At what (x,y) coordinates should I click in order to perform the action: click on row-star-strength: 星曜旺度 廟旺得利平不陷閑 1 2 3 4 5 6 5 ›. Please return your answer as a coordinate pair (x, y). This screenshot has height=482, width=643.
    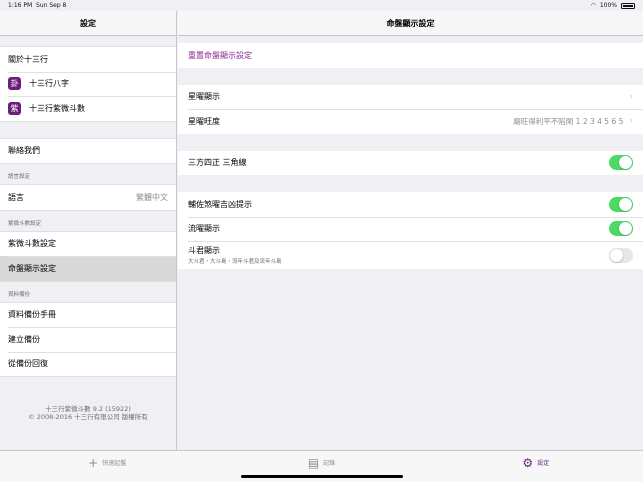
    Looking at the image, I should click on (410, 121).